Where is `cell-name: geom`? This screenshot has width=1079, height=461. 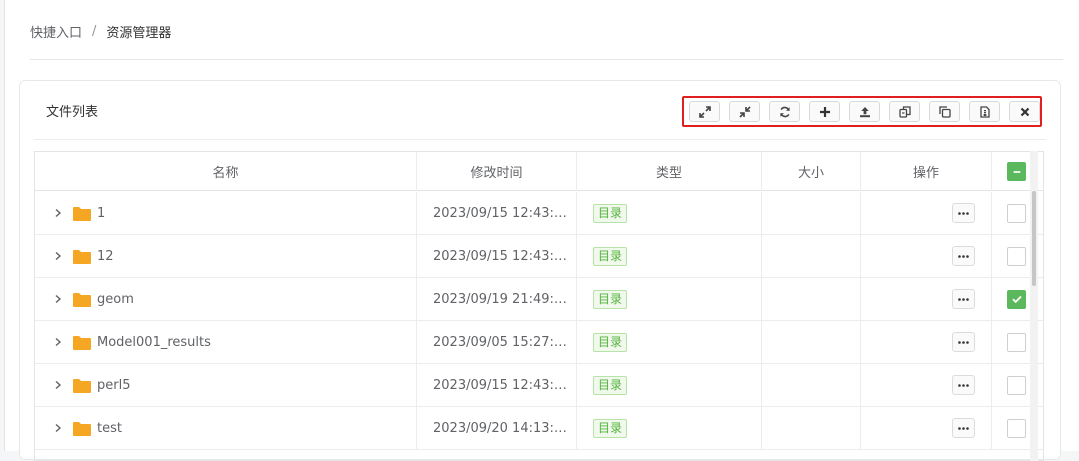 cell-name: geom is located at coordinates (226, 299).